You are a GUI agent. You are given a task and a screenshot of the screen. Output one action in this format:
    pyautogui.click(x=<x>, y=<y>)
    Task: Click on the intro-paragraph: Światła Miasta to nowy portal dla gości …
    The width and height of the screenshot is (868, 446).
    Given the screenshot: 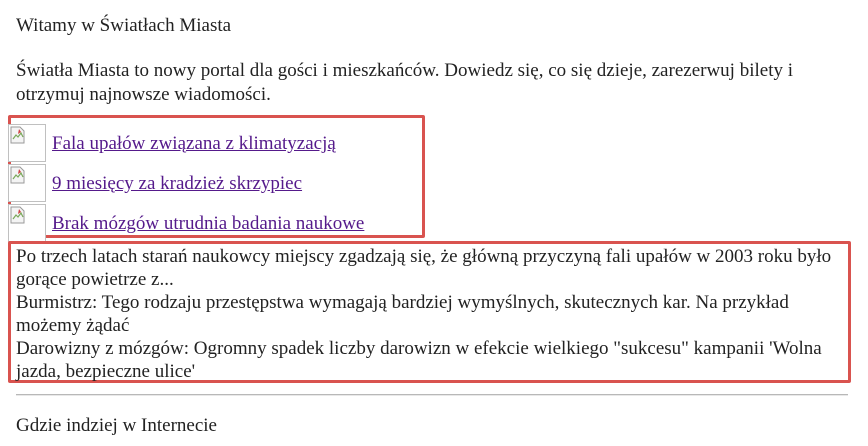 What is the action you would take?
    pyautogui.click(x=404, y=82)
    